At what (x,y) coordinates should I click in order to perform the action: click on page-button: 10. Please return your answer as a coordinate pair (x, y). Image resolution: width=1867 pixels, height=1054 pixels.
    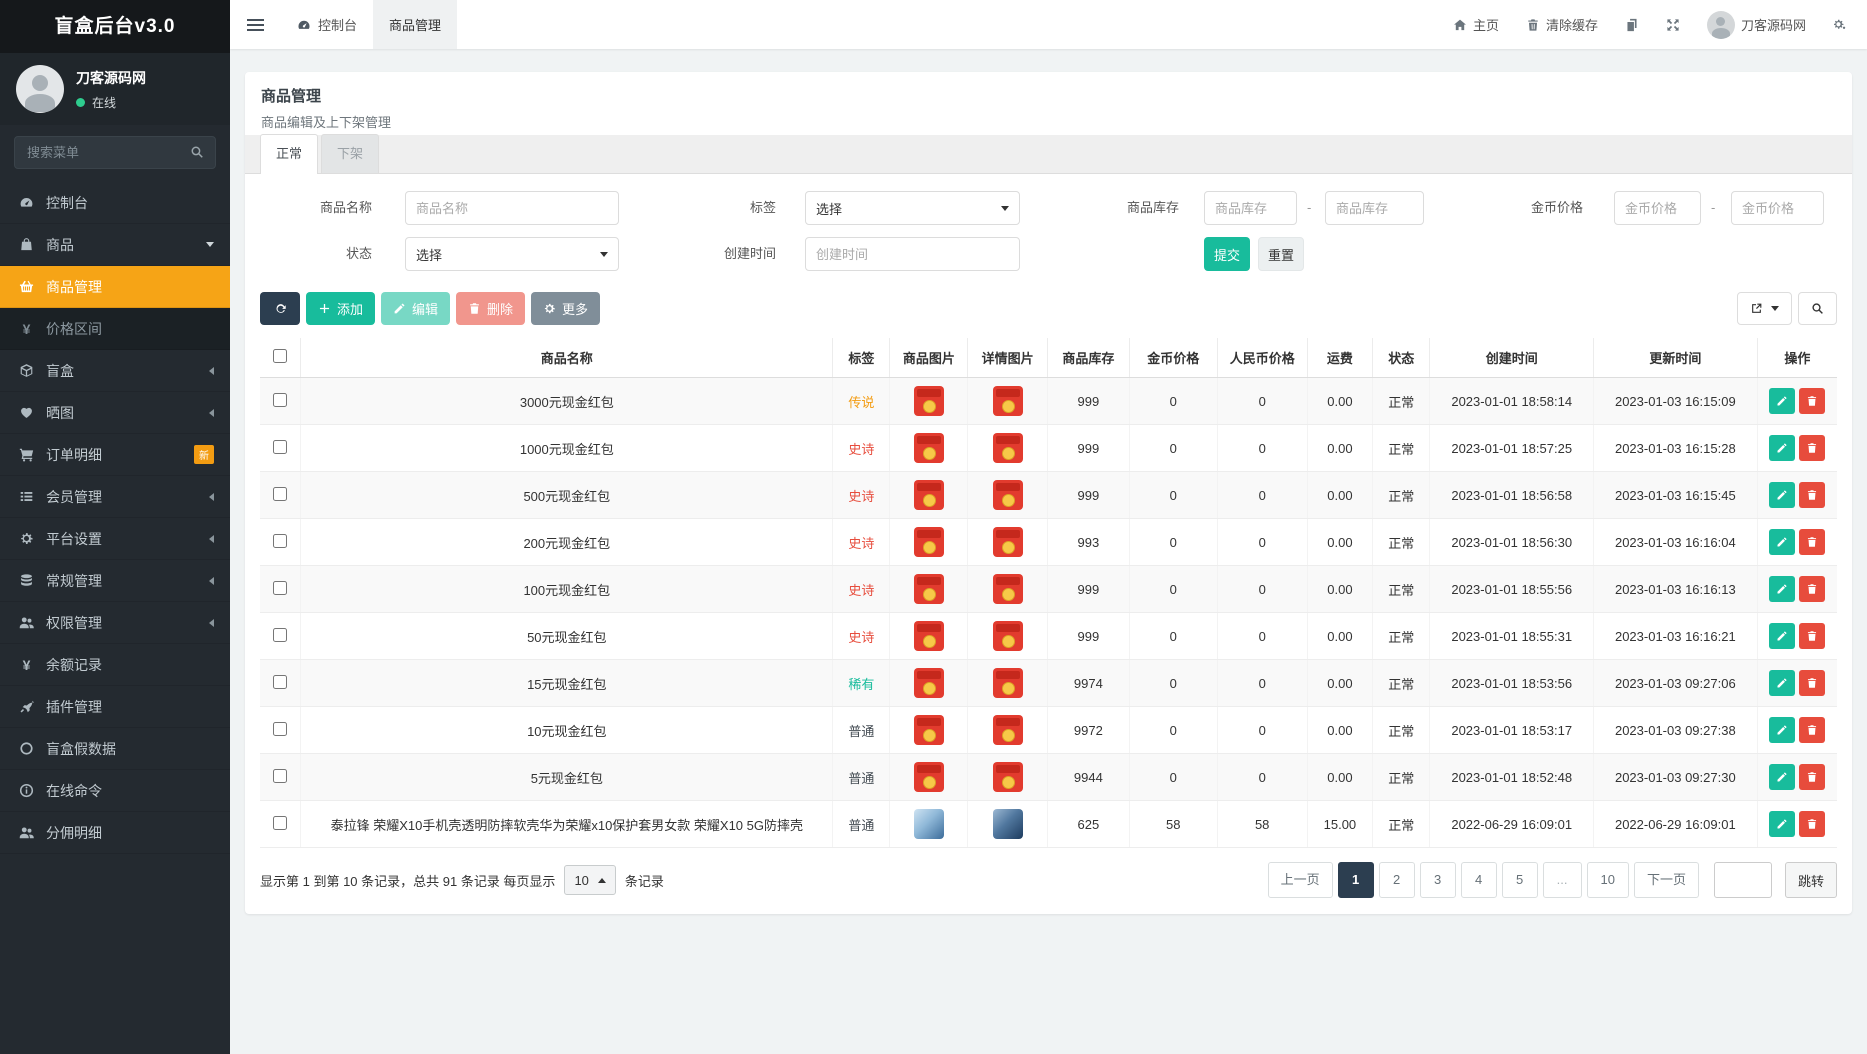
    Looking at the image, I should click on (1607, 880).